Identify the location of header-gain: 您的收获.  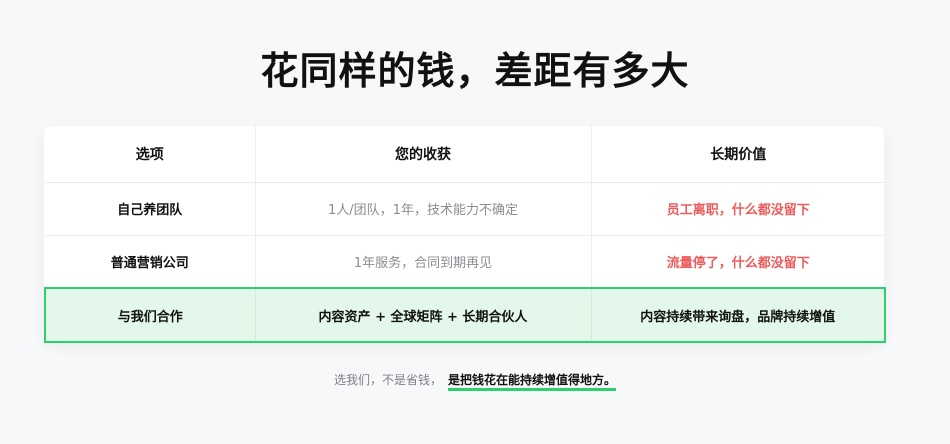
(423, 154).